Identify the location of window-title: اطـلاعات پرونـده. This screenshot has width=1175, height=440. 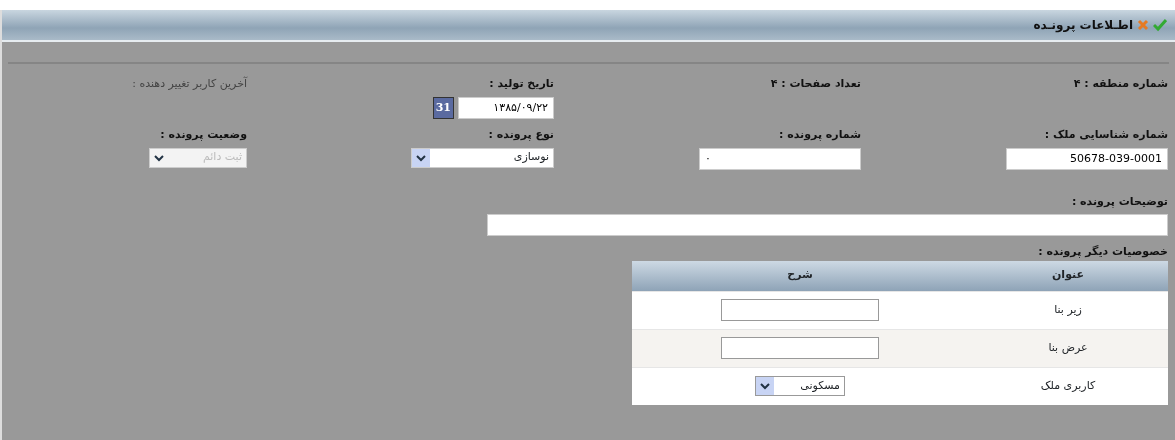
(1083, 25).